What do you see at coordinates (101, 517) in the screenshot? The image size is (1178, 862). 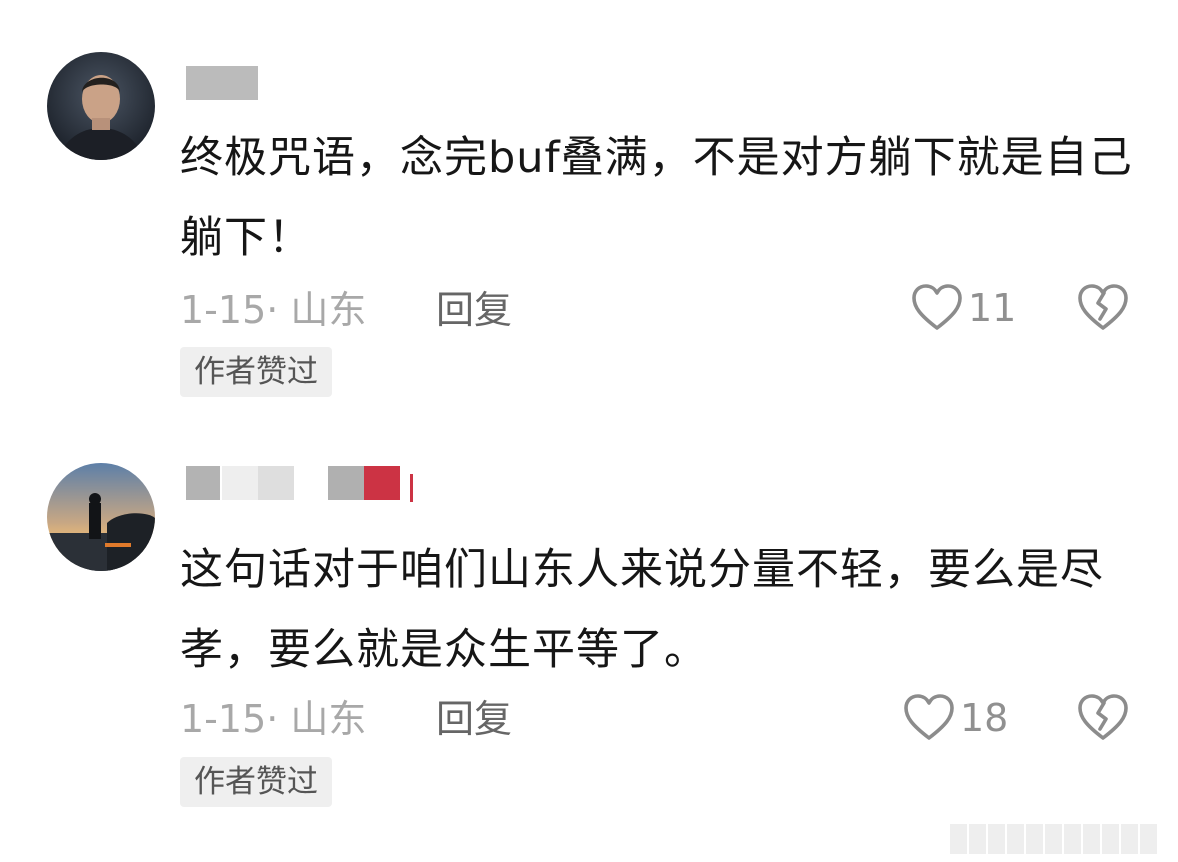 I see `avatar` at bounding box center [101, 517].